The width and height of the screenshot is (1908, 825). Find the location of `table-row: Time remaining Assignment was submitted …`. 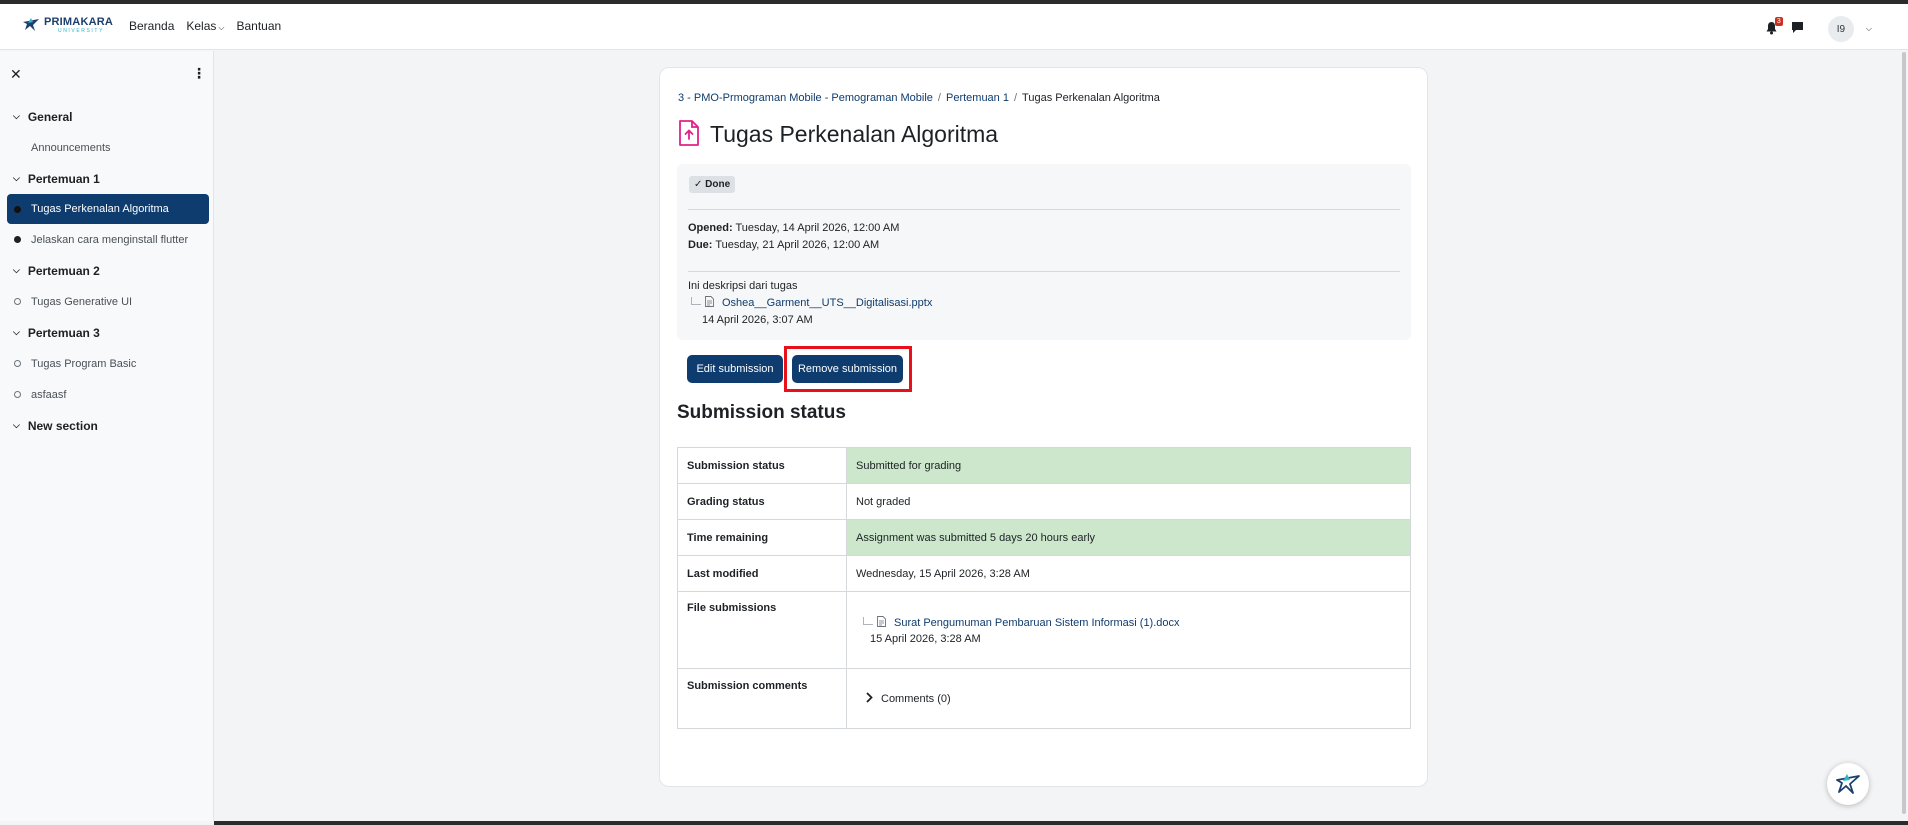

table-row: Time remaining Assignment was submitted … is located at coordinates (1044, 537).